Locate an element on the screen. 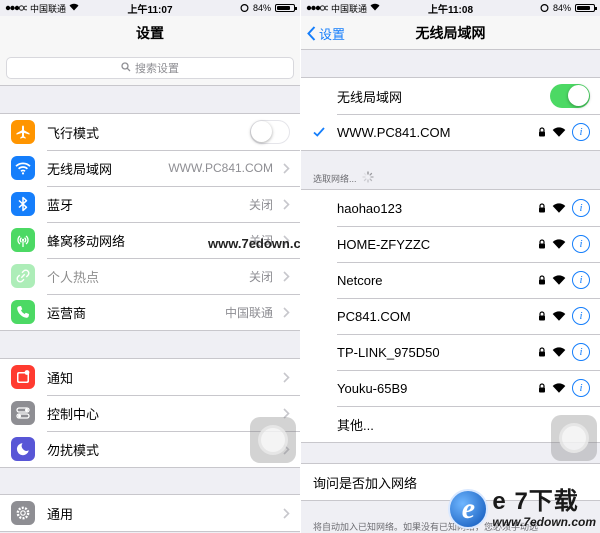 This screenshot has height=533, width=600. network-row: Youku-65B9 i is located at coordinates (450, 388).